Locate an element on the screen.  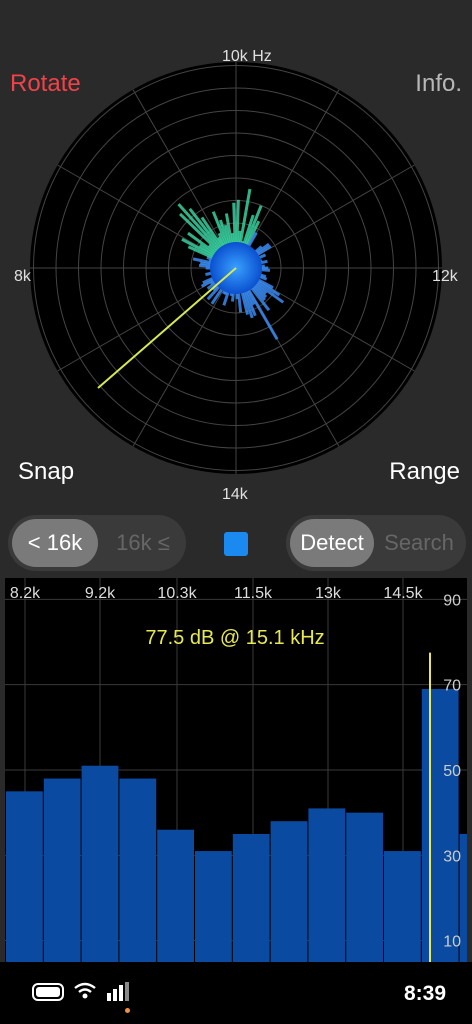
db-tick-label: 70 is located at coordinates (452, 686).